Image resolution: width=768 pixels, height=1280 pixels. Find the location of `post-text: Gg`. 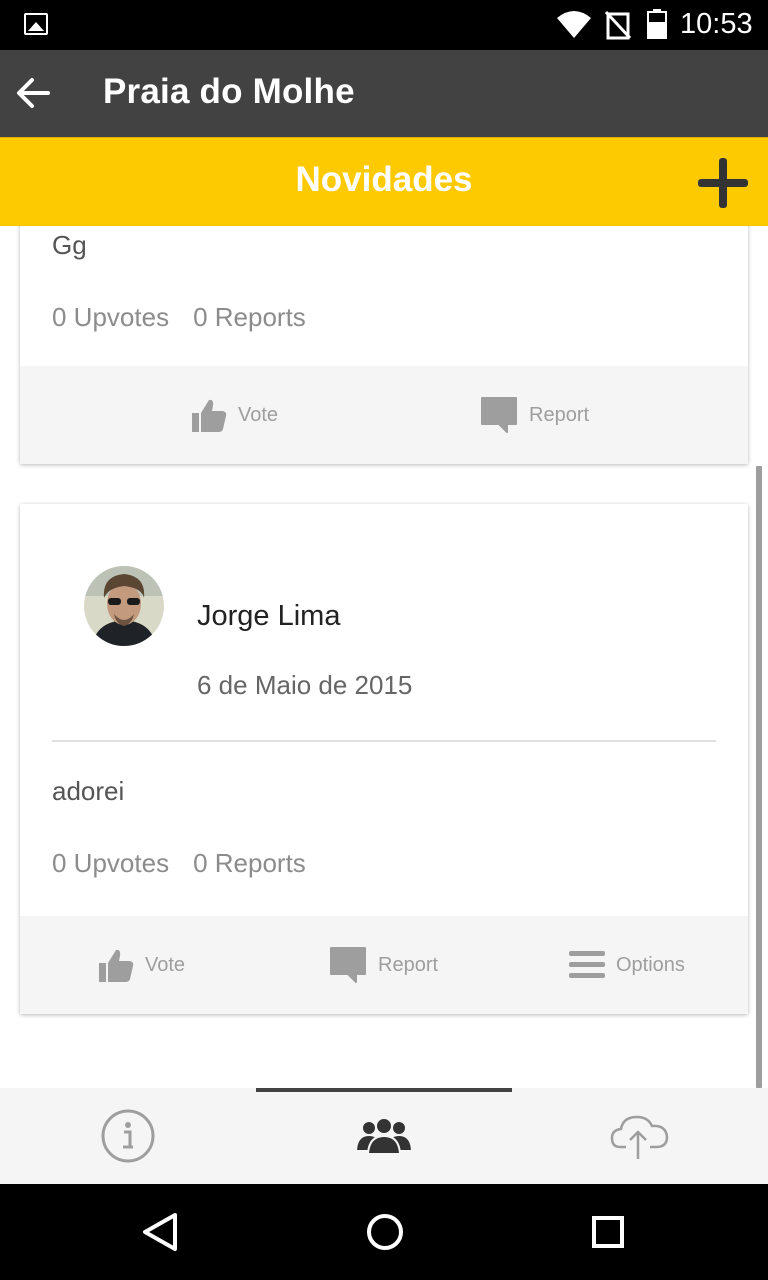

post-text: Gg is located at coordinates (69, 245).